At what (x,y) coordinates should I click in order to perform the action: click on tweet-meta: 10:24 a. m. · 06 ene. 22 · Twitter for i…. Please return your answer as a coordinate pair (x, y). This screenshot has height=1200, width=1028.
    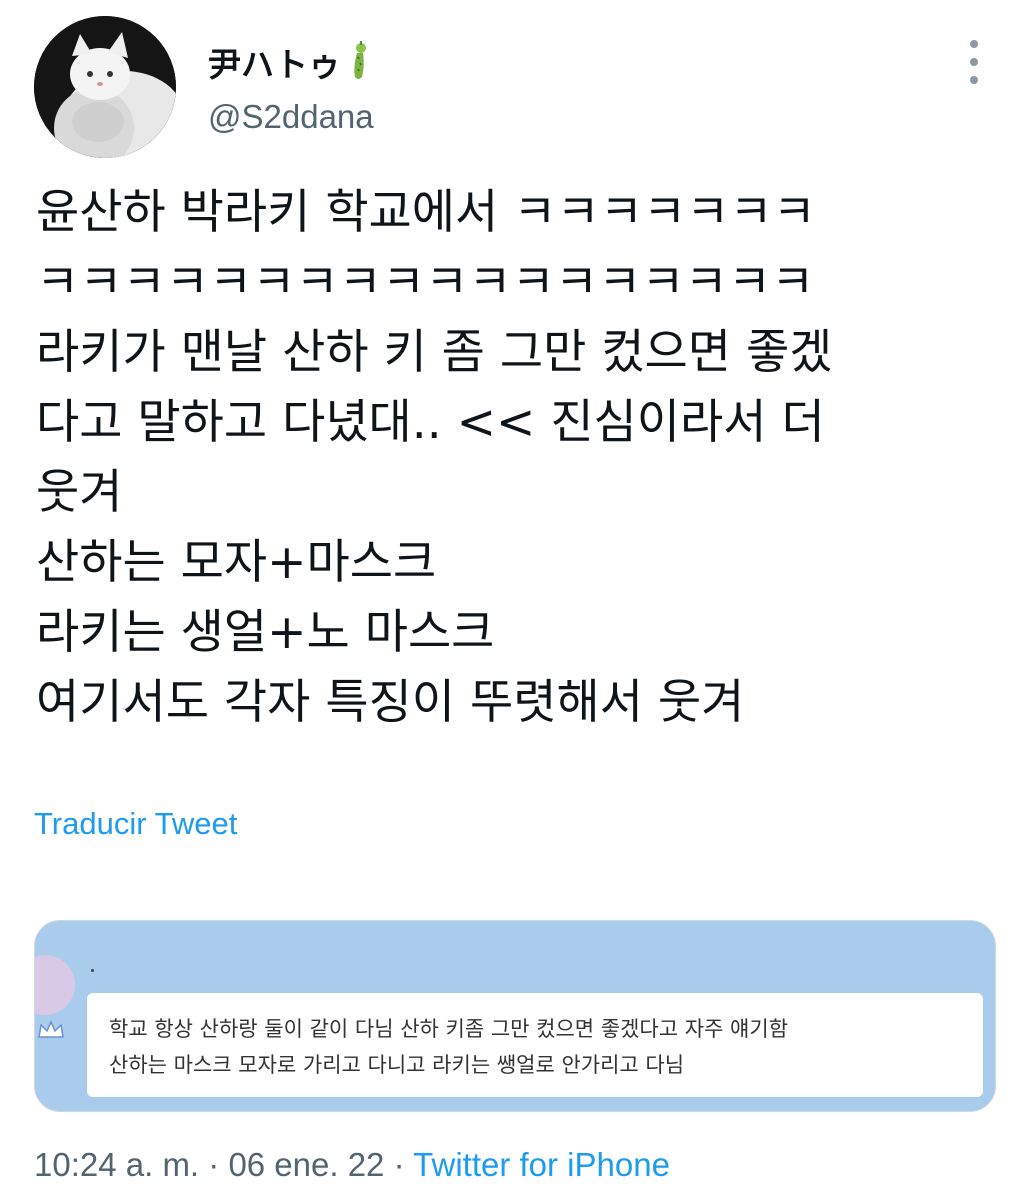
    Looking at the image, I should click on (352, 1165).